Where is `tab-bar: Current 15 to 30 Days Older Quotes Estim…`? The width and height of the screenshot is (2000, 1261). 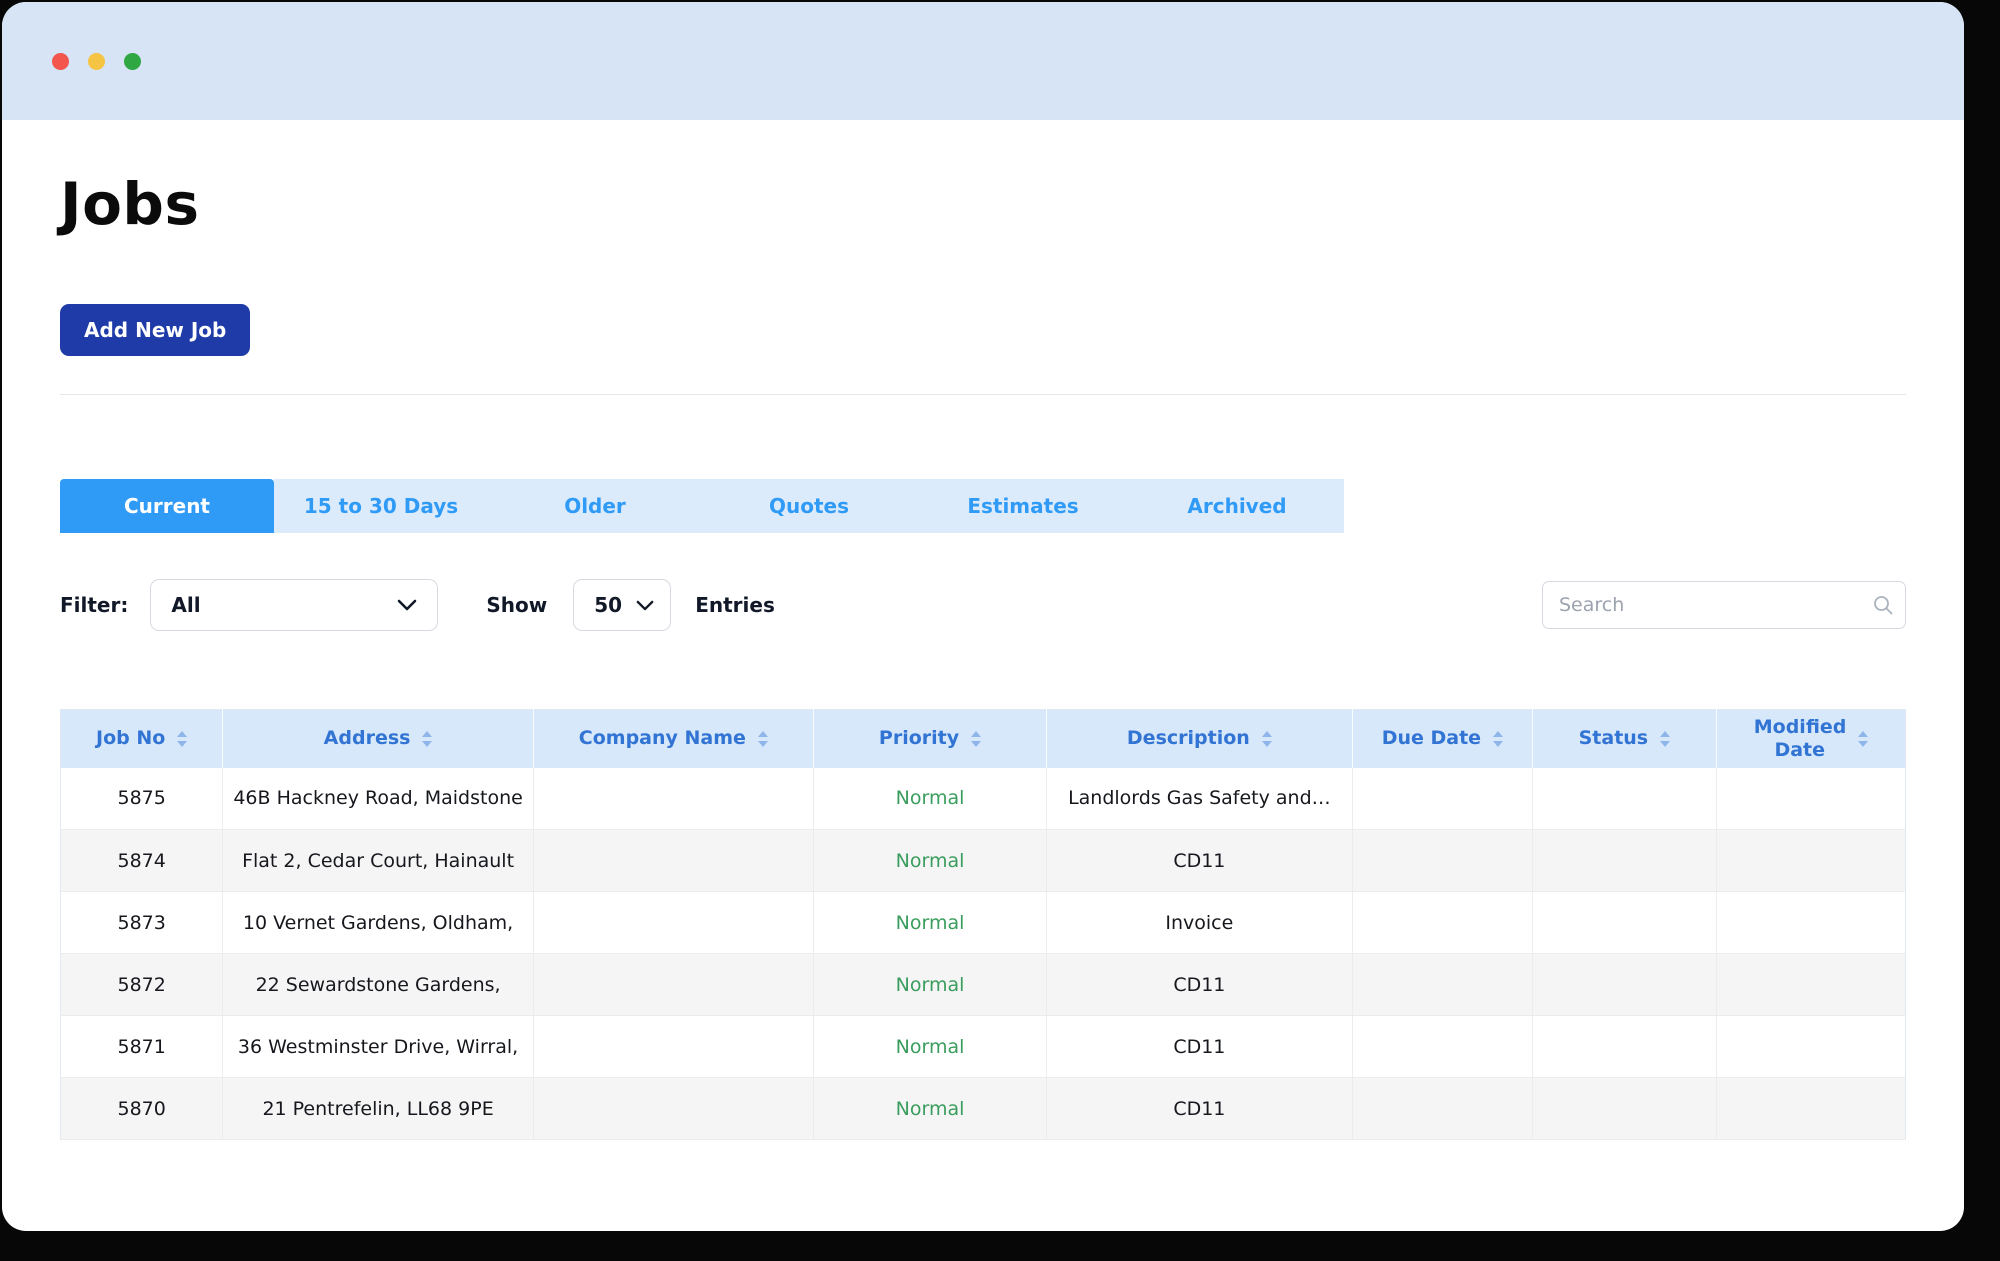
tab-bar: Current 15 to 30 Days Older Quotes Estim… is located at coordinates (983, 506).